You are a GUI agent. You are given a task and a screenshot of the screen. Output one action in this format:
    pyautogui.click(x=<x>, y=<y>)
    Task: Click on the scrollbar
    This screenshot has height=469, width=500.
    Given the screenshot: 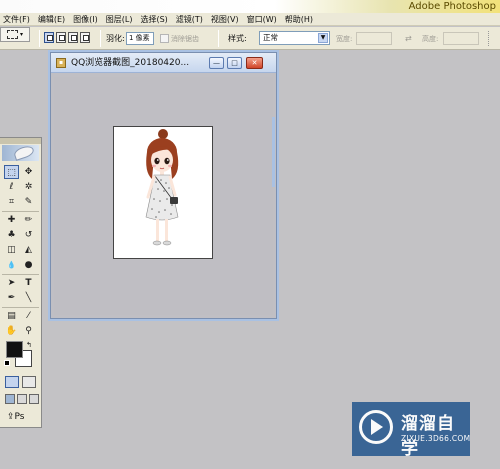 What is the action you would take?
    pyautogui.click(x=273, y=152)
    